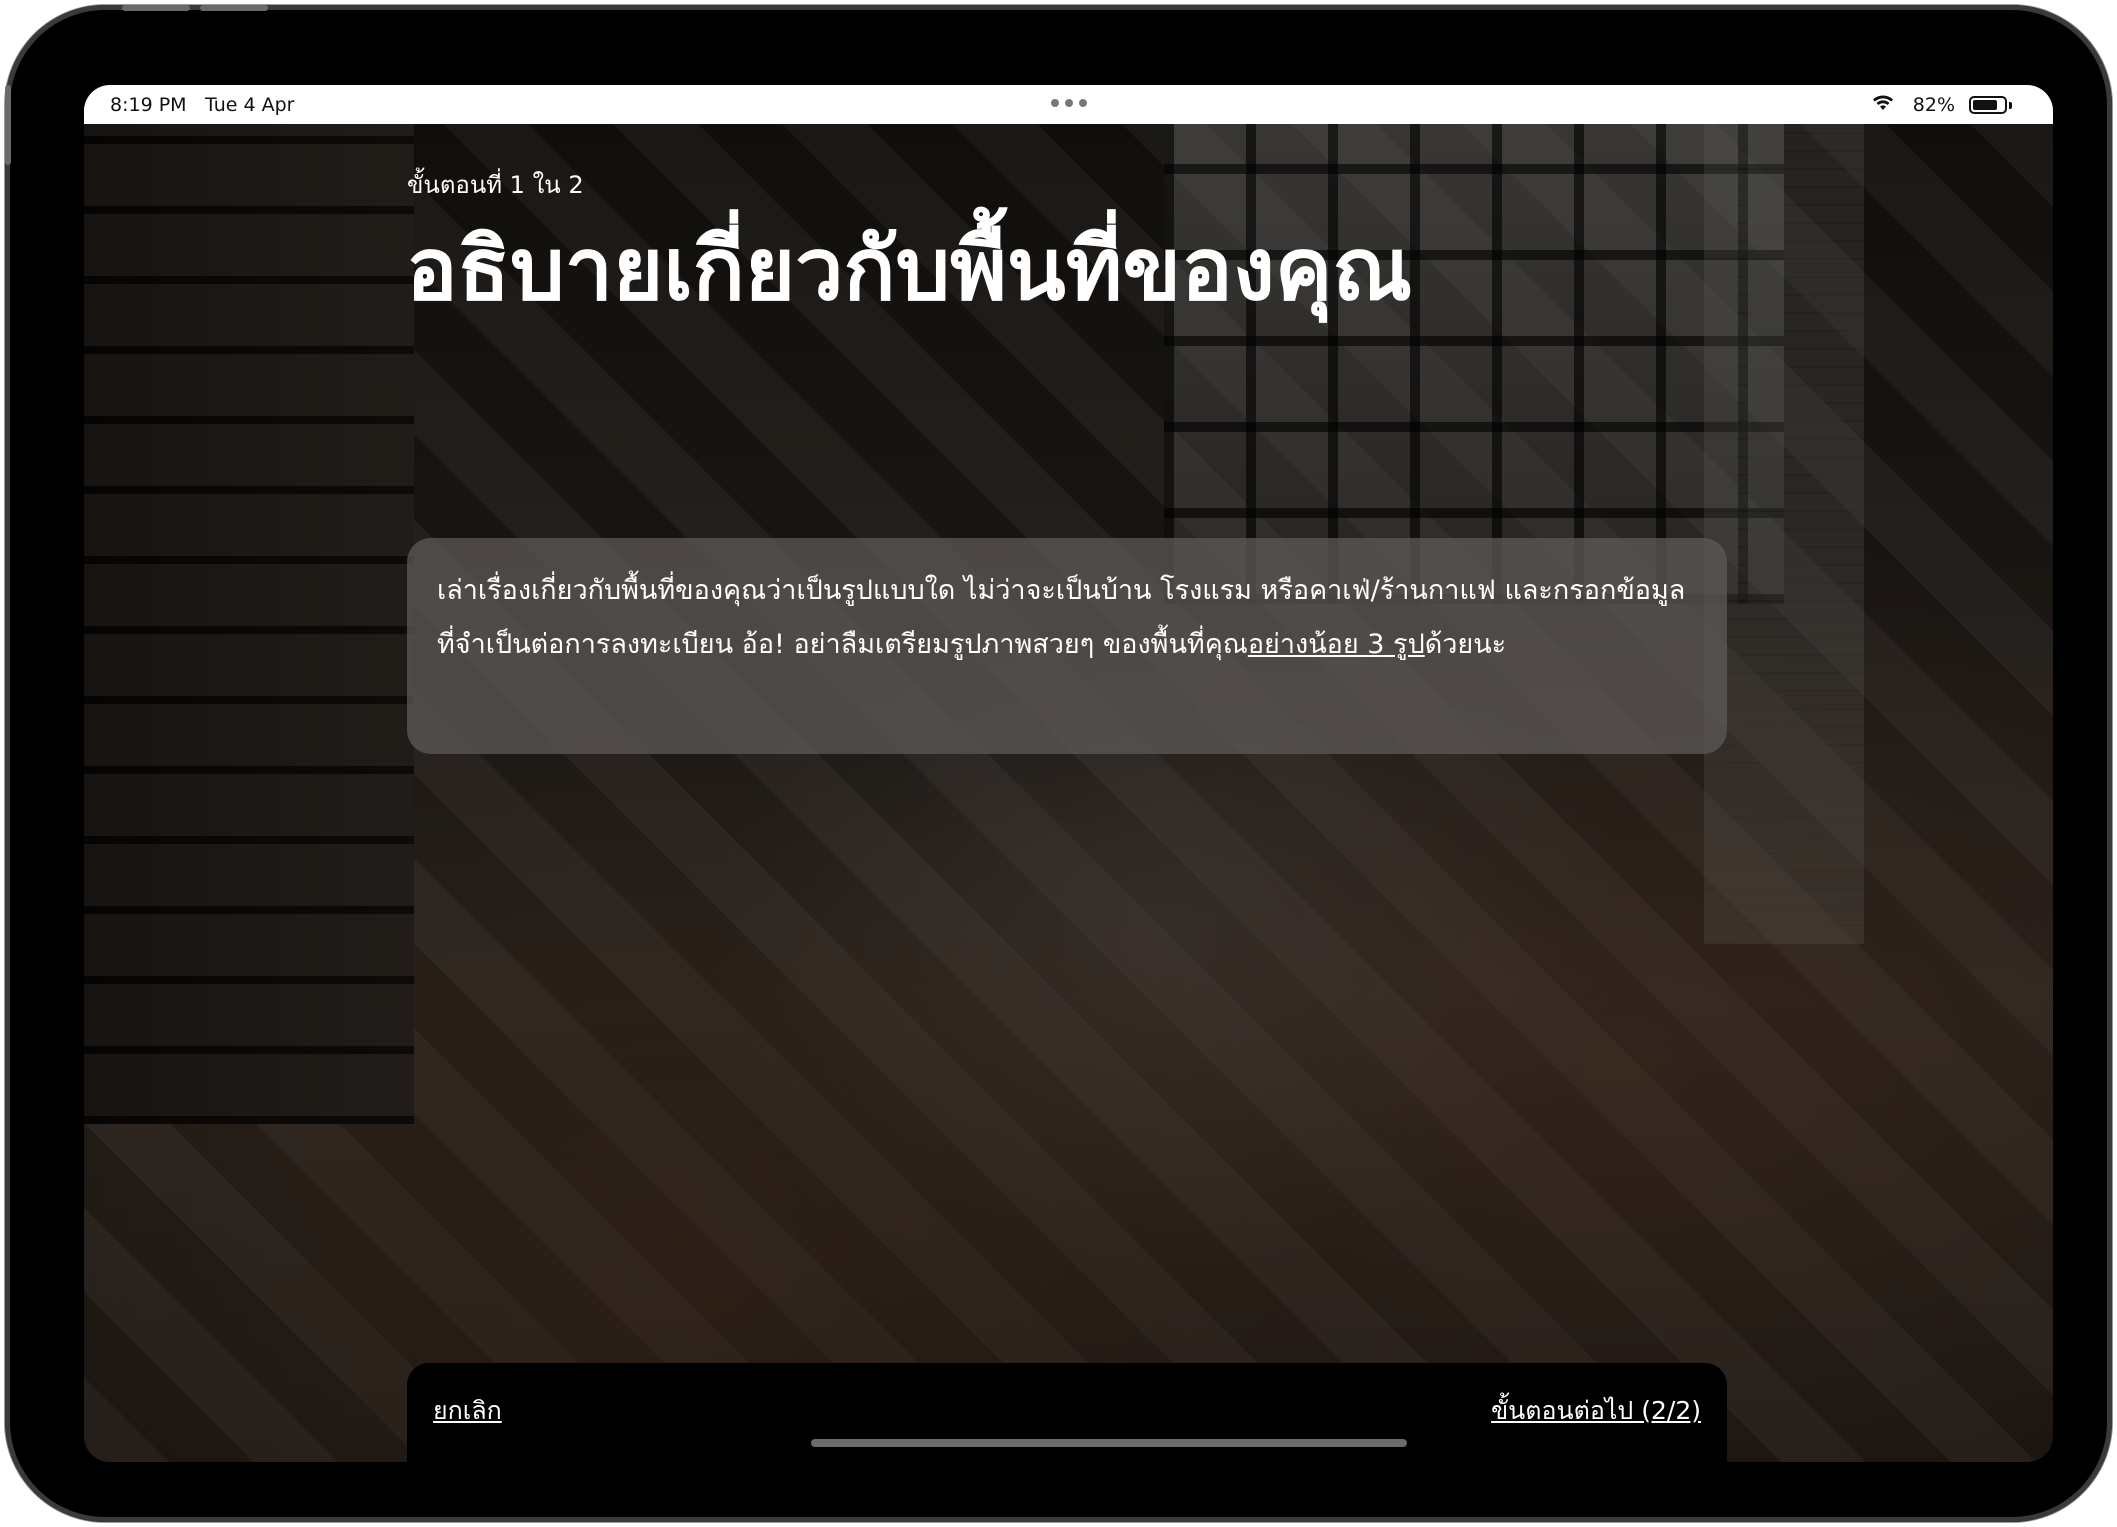 The image size is (2117, 1527). I want to click on battery-tip, so click(2010, 105).